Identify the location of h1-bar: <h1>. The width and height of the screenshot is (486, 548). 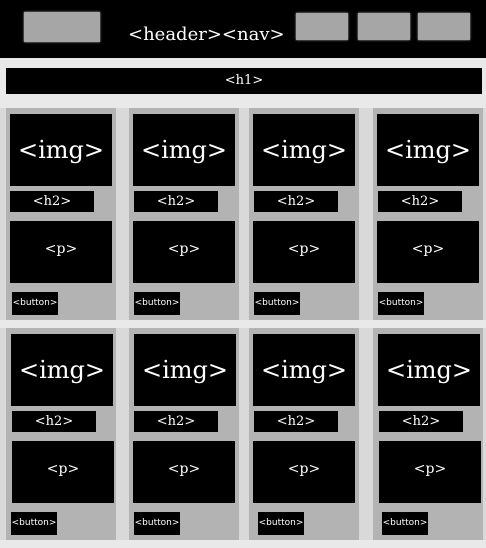
(244, 81).